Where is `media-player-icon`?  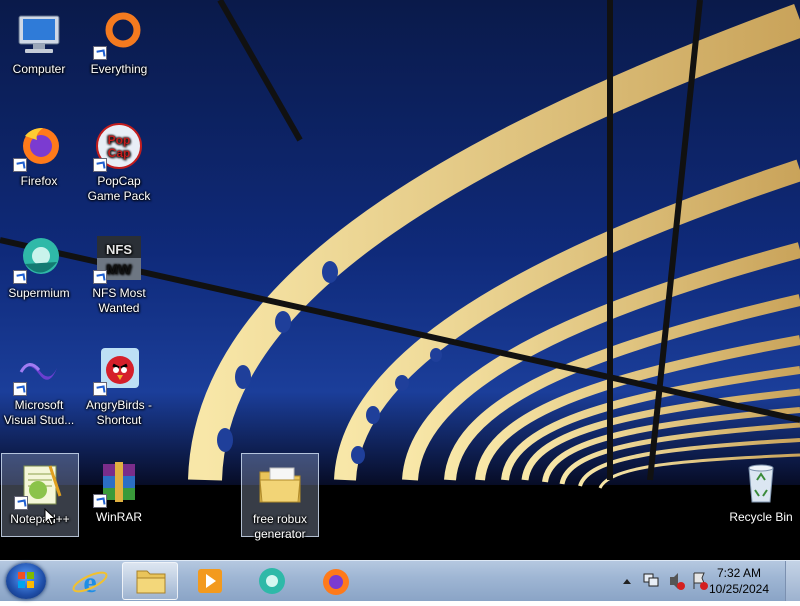 media-player-icon is located at coordinates (210, 581).